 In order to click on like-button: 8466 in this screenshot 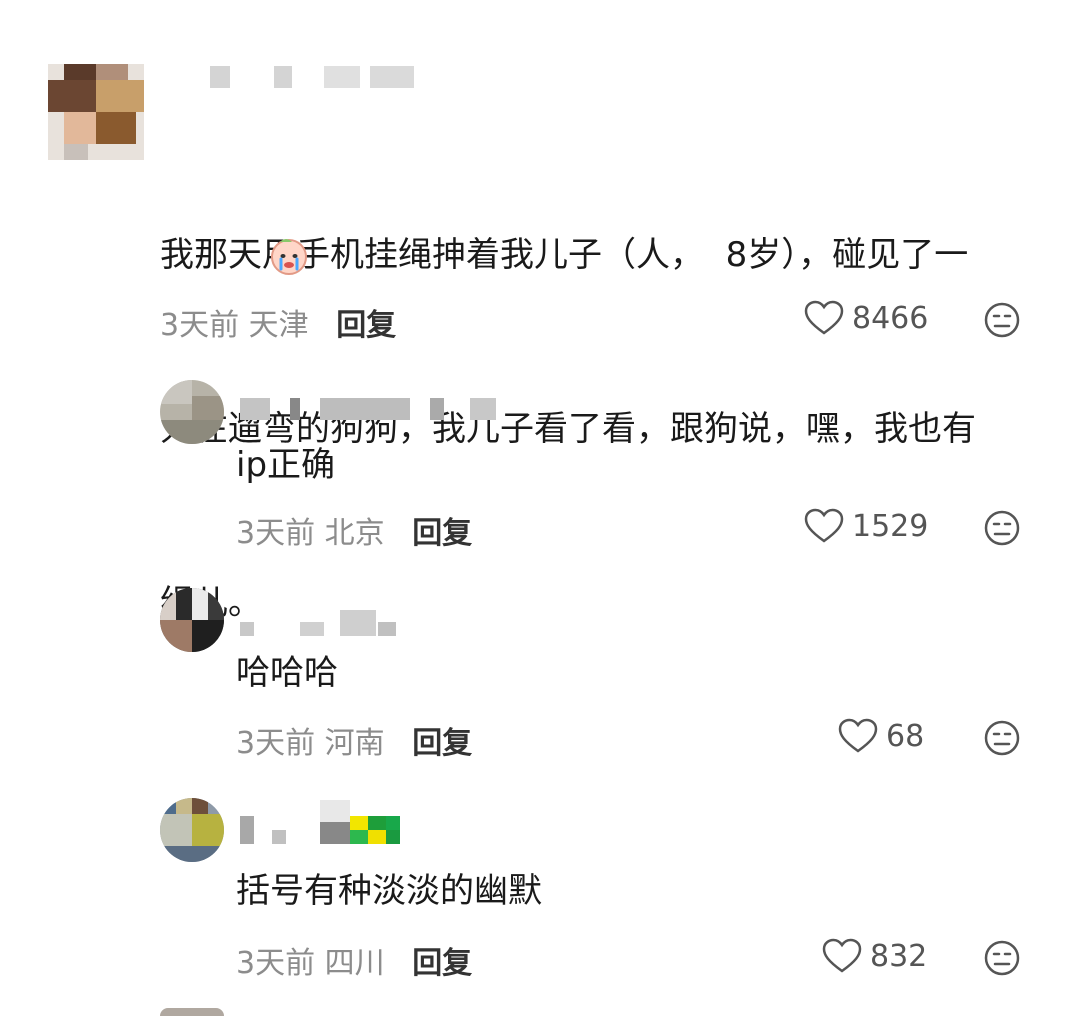, I will do `click(866, 318)`.